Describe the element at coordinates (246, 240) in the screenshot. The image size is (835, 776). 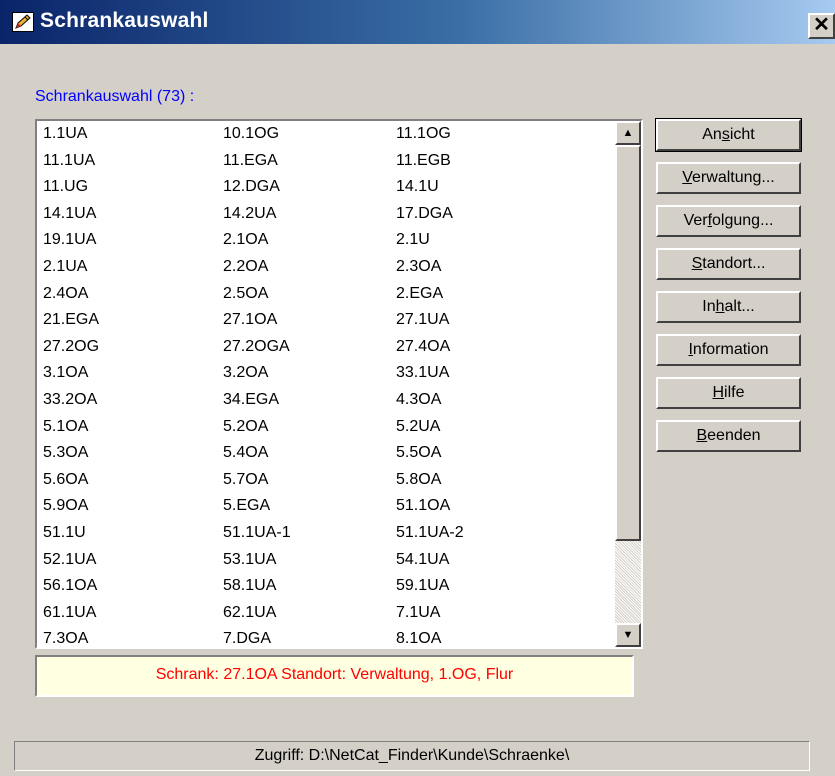
I see `list-item-label: 2.1OA` at that location.